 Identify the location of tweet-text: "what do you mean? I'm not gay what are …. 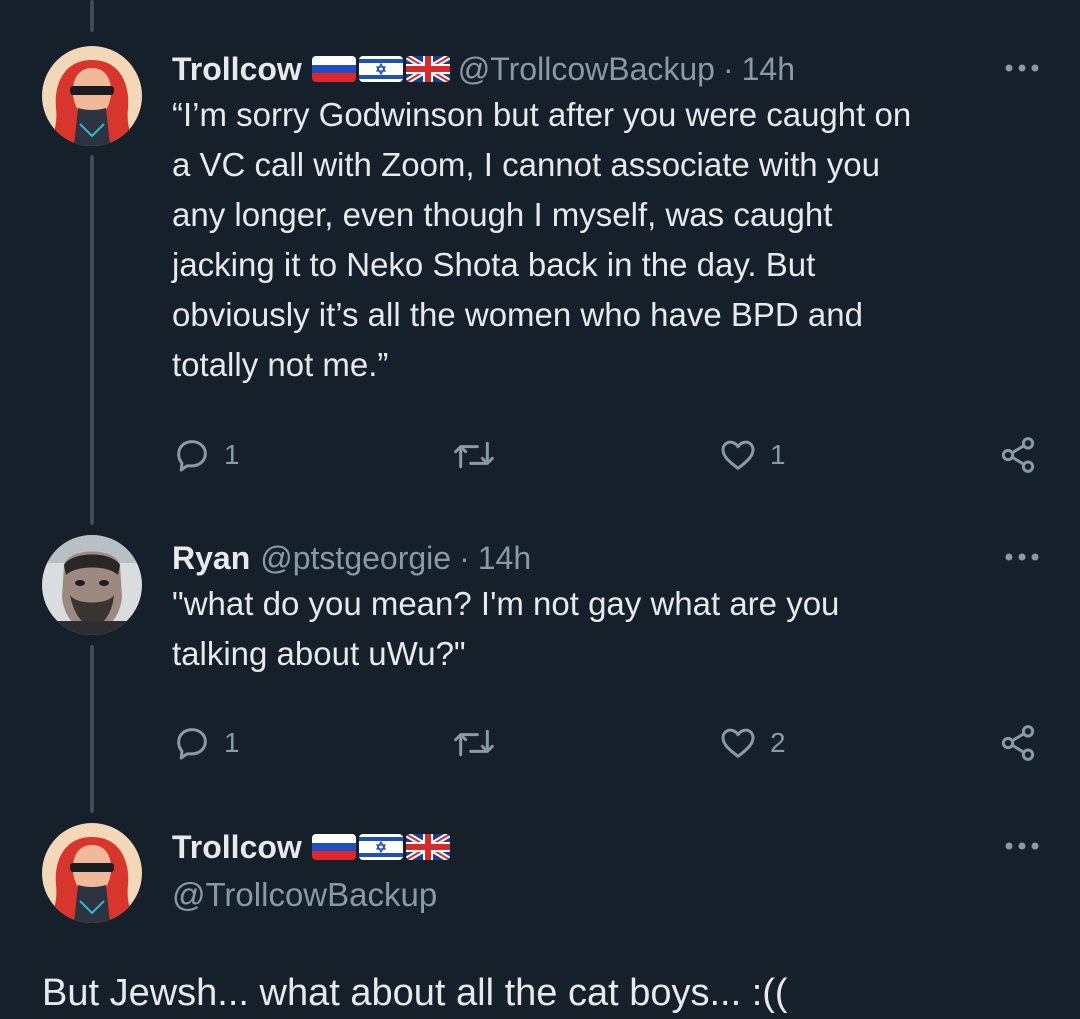
(506, 628).